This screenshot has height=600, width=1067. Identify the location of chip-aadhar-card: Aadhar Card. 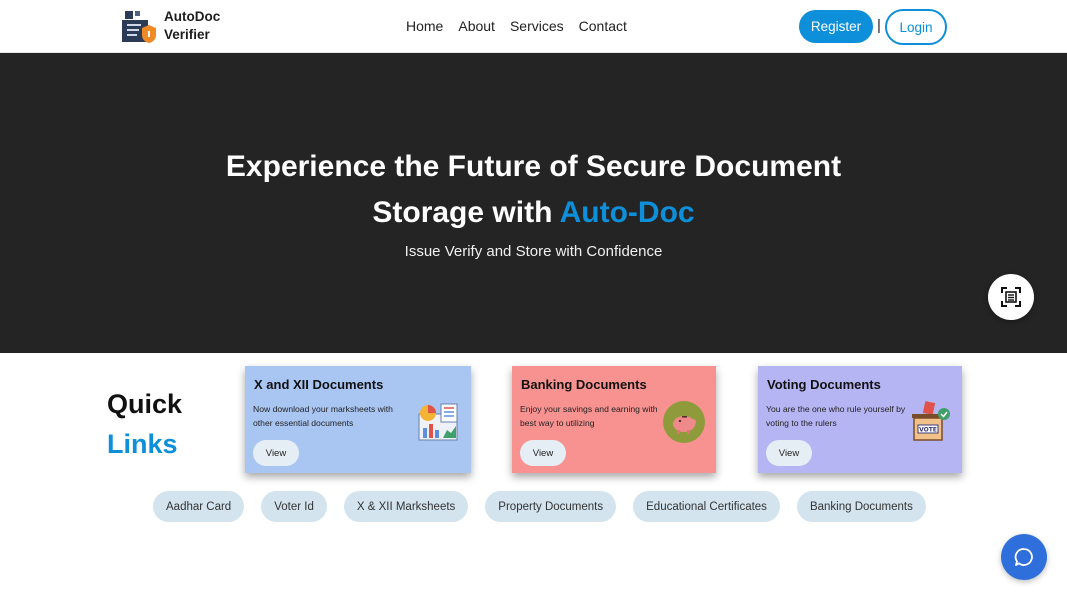
(199, 506).